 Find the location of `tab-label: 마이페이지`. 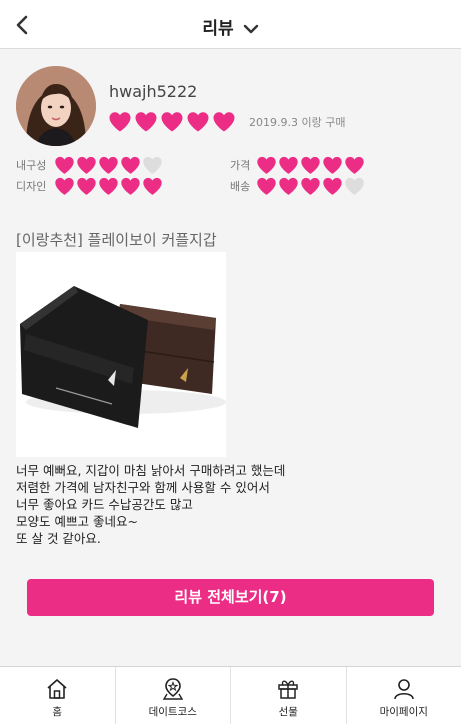

tab-label: 마이페이지 is located at coordinates (403, 712).